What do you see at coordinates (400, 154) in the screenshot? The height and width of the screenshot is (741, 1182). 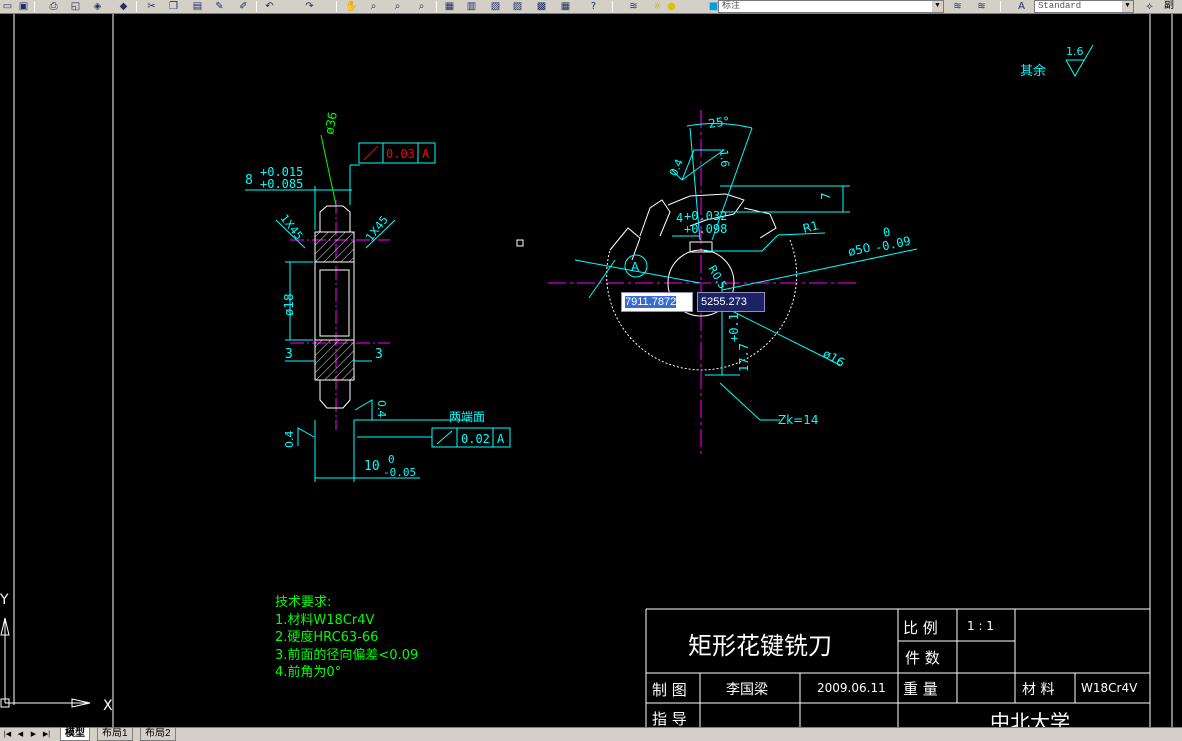 I see `runout-value-1: 0.03` at bounding box center [400, 154].